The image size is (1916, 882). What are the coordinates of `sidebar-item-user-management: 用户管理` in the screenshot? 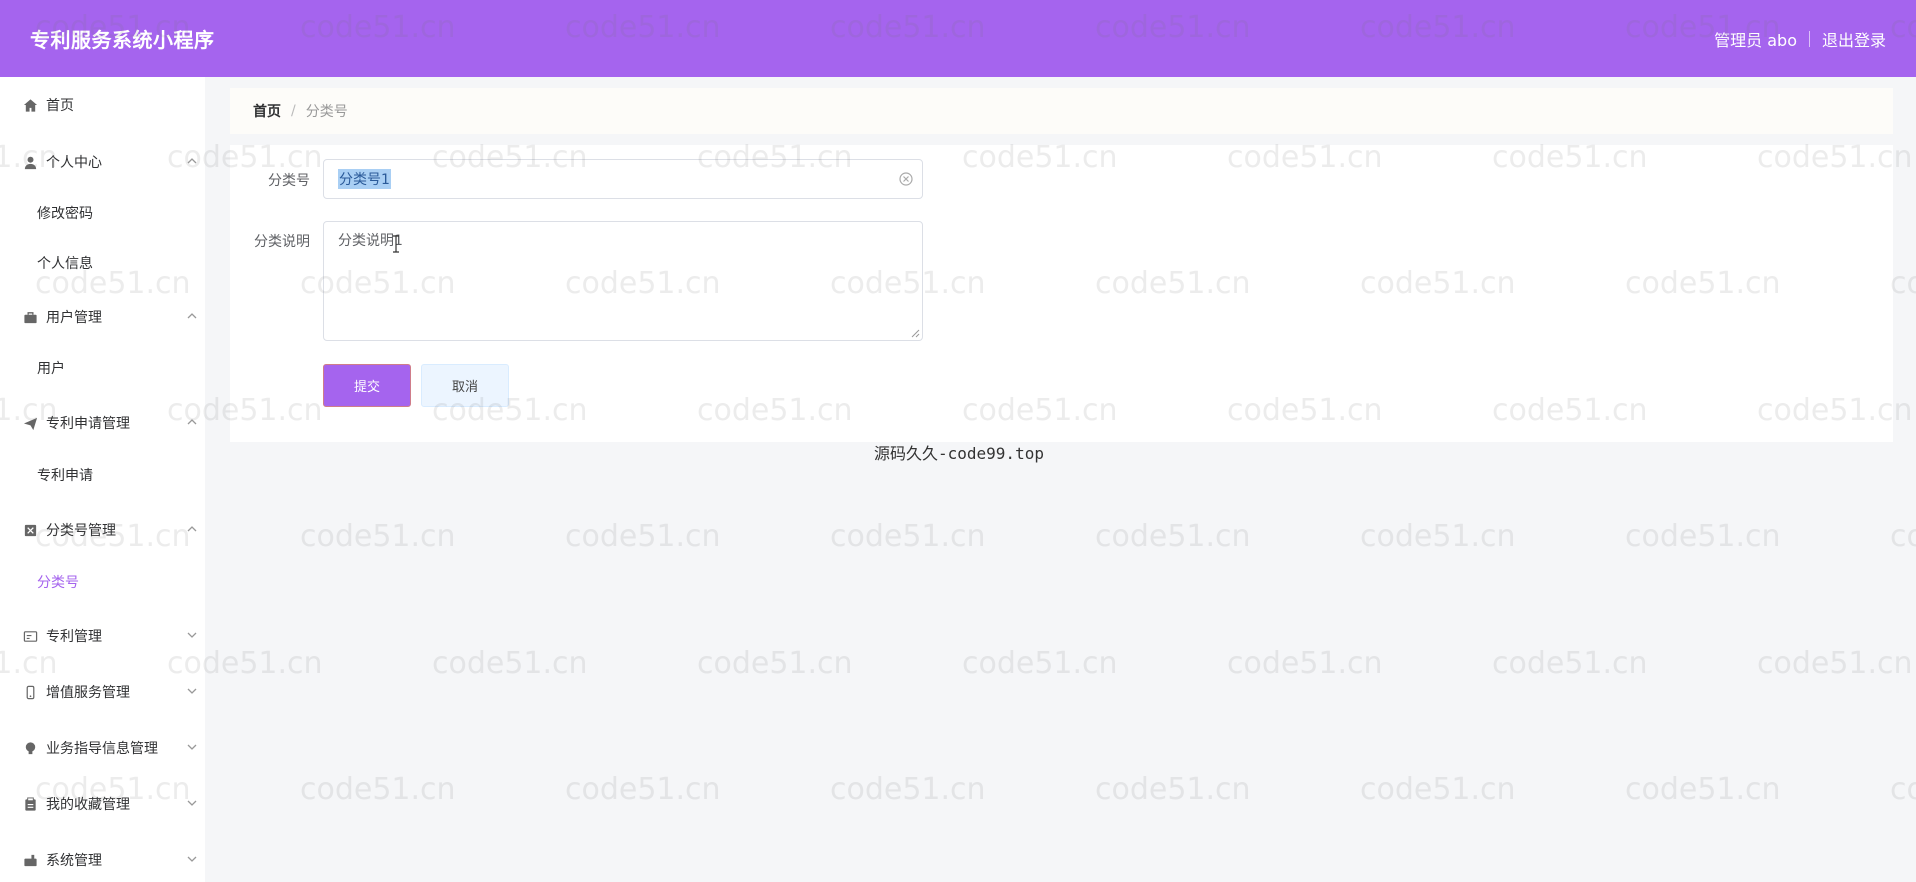 It's located at (102, 317).